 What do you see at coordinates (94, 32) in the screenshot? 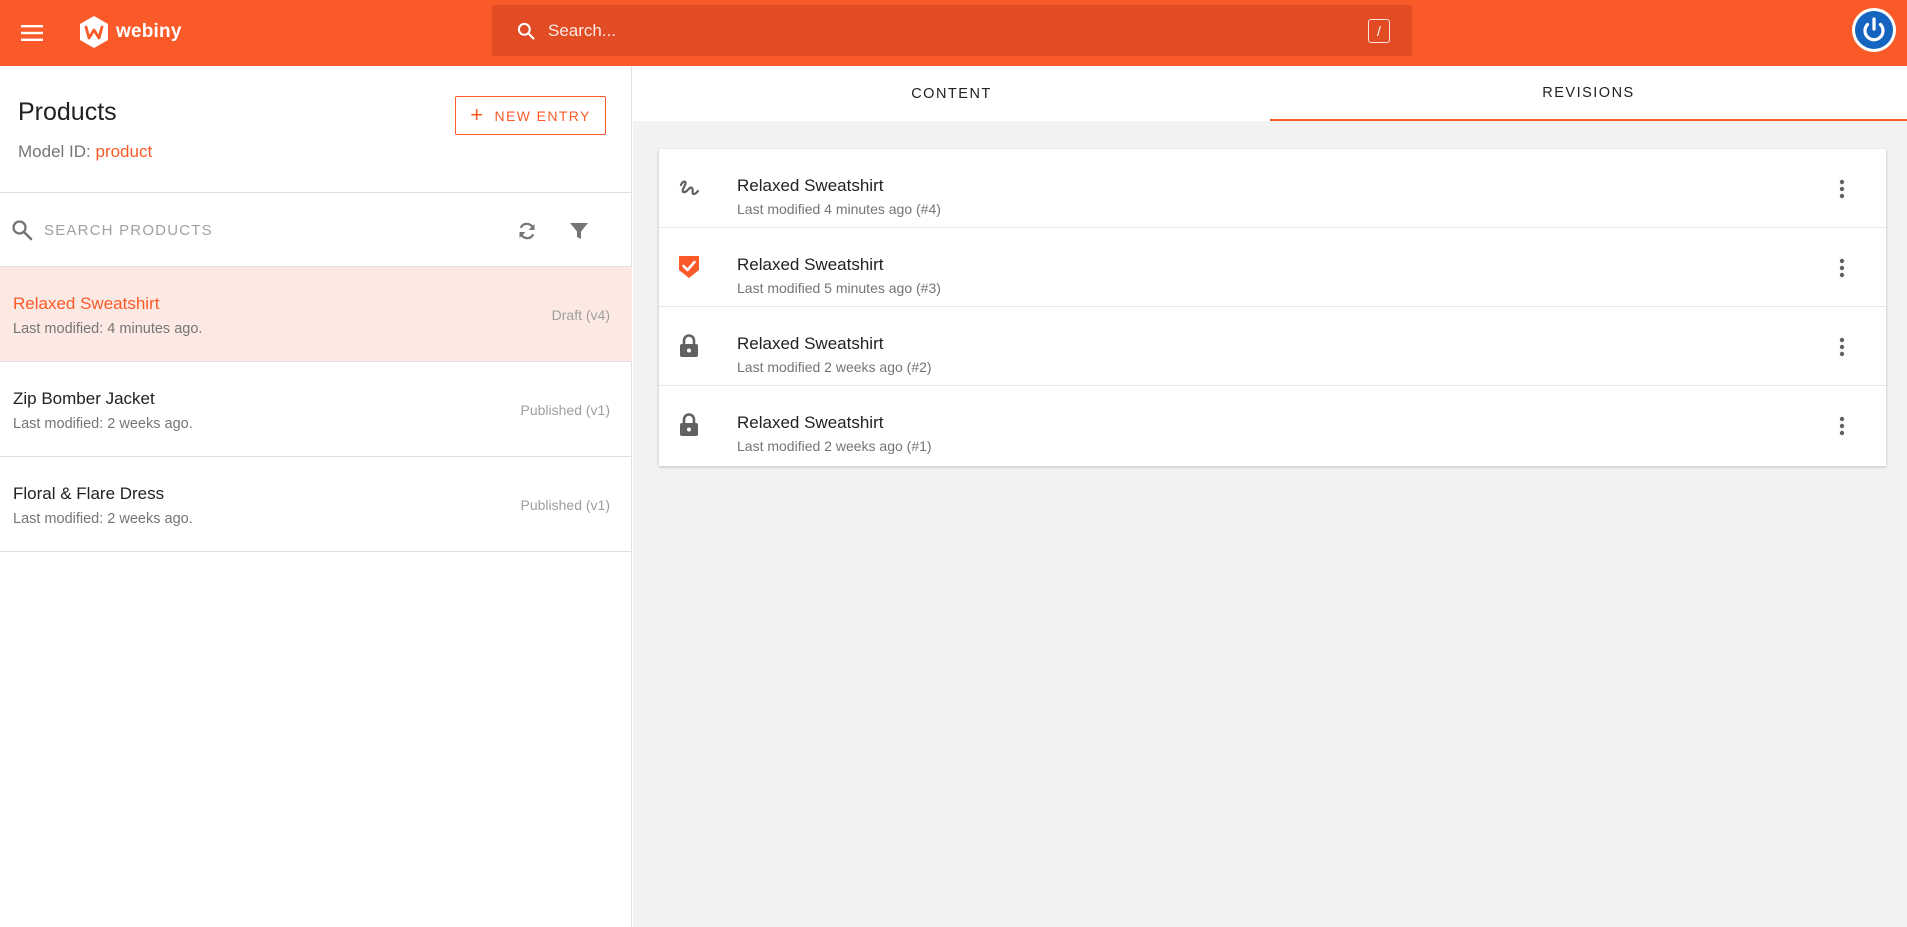
I see `webiny-logo-icon` at bounding box center [94, 32].